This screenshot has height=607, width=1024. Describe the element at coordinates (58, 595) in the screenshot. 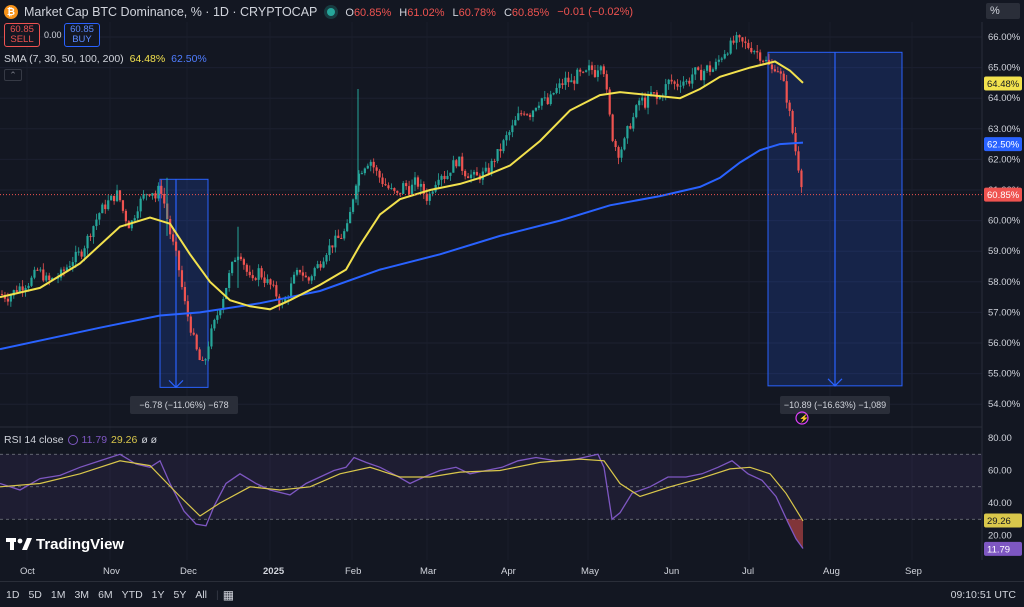

I see `range-1m: 1M` at that location.